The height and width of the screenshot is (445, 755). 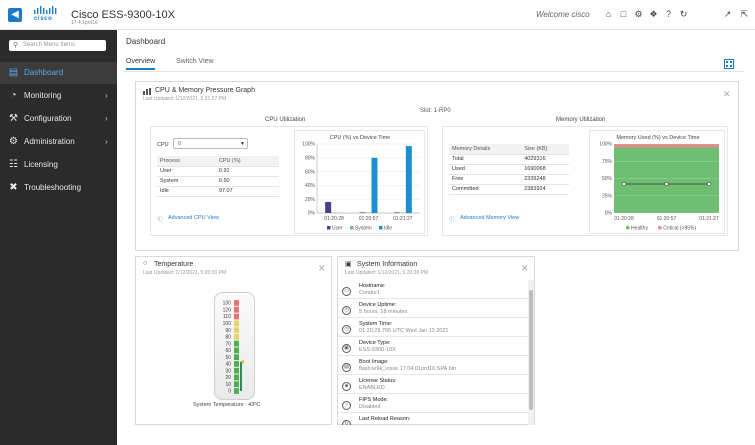 I want to click on panel-title: System Information, so click(x=387, y=264).